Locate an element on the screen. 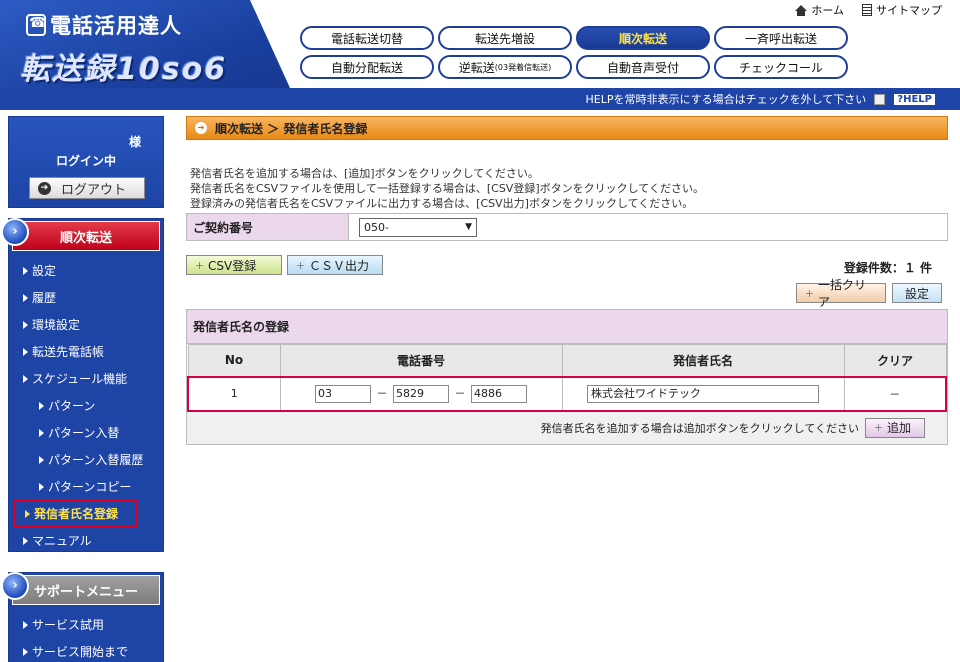  help-icon: ?HELP is located at coordinates (914, 99).